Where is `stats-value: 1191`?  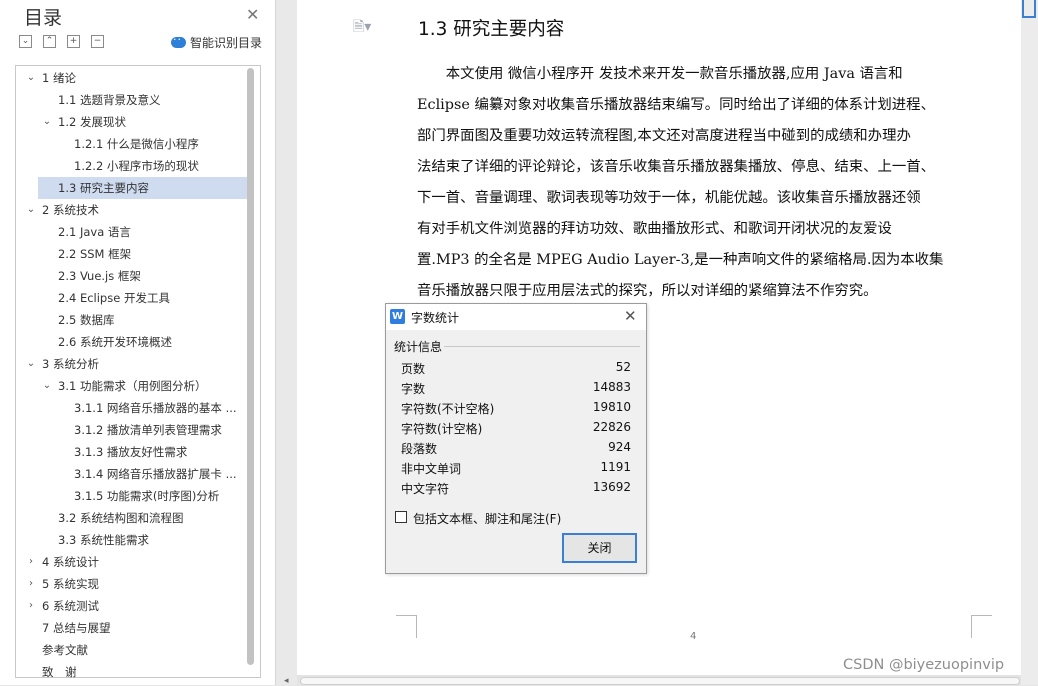
stats-value: 1191 is located at coordinates (615, 467).